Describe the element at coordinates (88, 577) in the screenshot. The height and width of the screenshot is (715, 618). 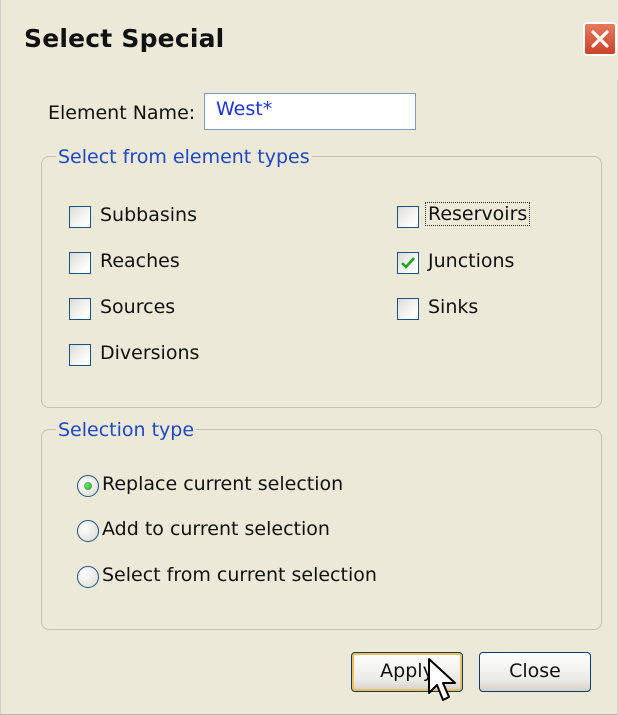
I see `select-from-selection-radio` at that location.